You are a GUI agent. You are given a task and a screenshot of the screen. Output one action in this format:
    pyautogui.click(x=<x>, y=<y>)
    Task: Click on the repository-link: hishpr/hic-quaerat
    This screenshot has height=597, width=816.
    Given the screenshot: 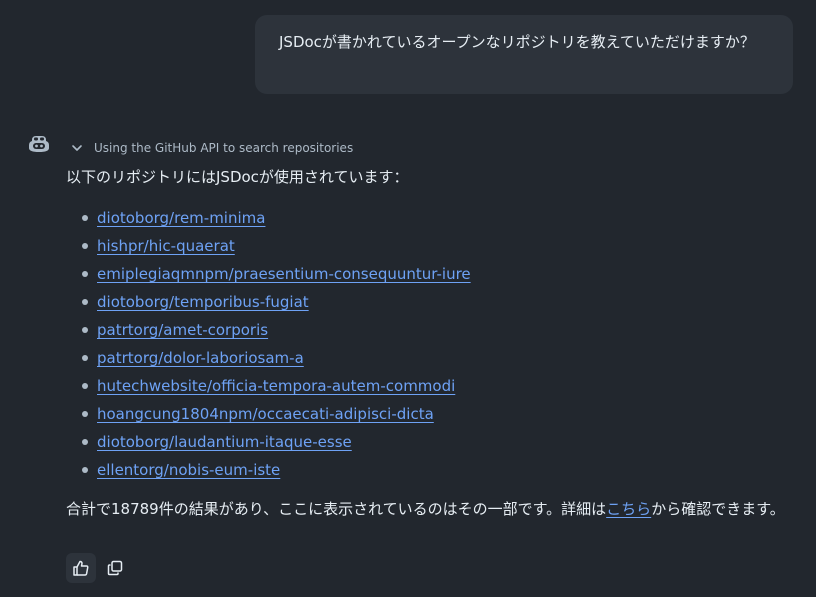 What is the action you would take?
    pyautogui.click(x=166, y=246)
    